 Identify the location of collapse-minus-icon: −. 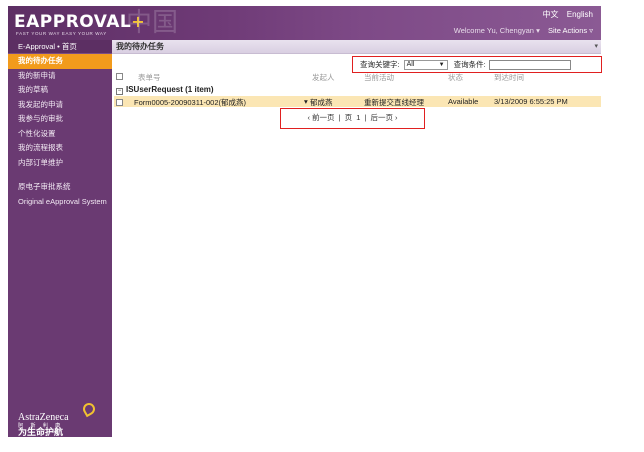
(119, 91).